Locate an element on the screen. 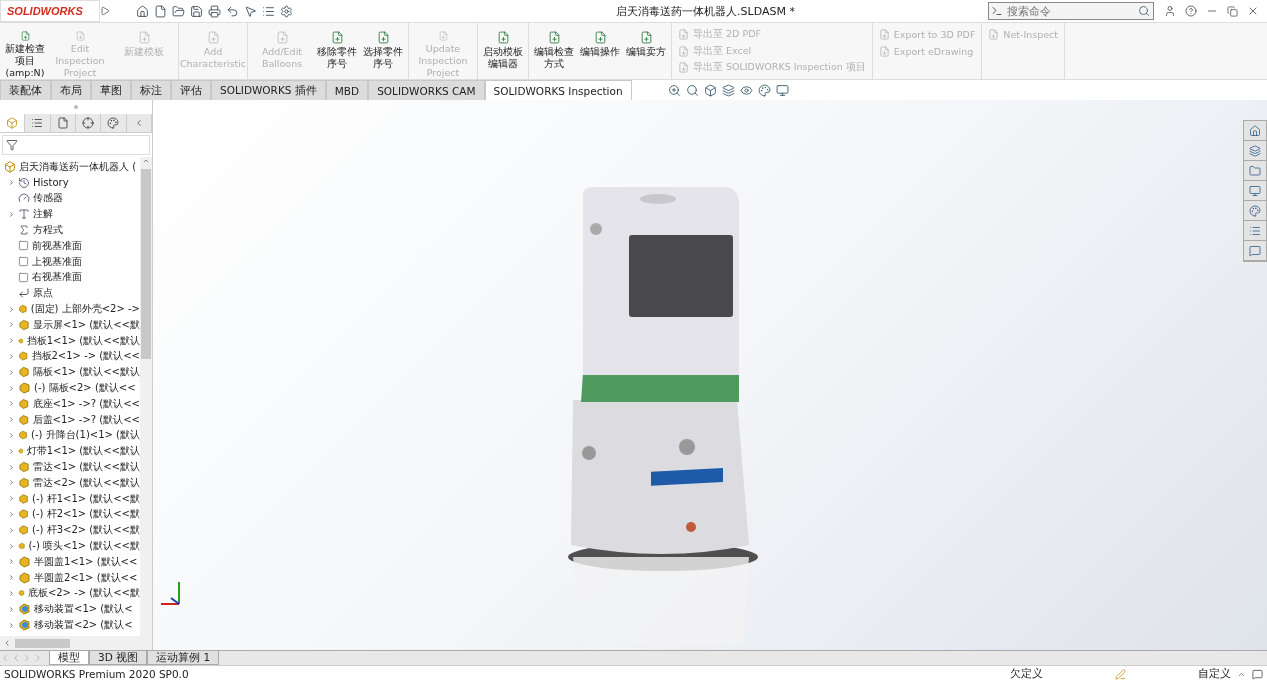  list-icon is located at coordinates (268, 11).